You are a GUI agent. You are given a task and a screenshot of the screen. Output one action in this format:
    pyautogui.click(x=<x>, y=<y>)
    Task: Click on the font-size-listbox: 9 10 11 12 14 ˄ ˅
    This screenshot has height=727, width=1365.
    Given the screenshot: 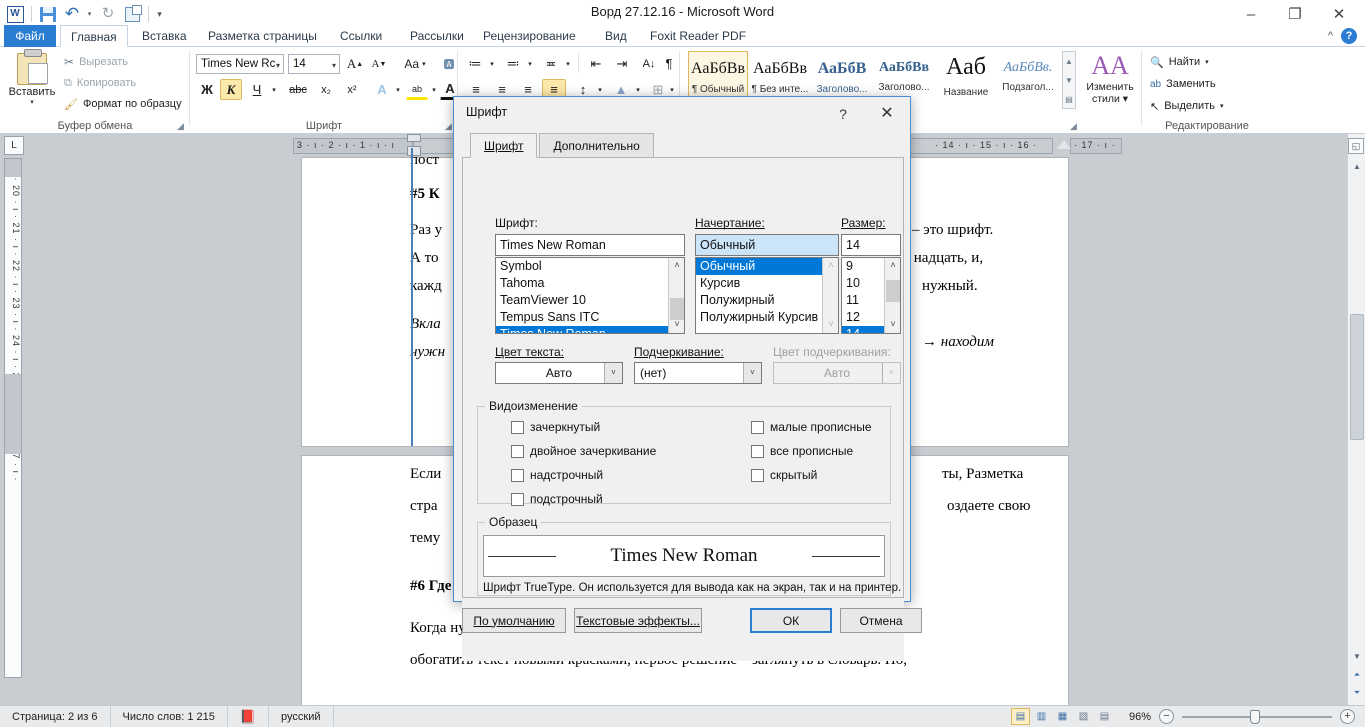 What is the action you would take?
    pyautogui.click(x=871, y=295)
    